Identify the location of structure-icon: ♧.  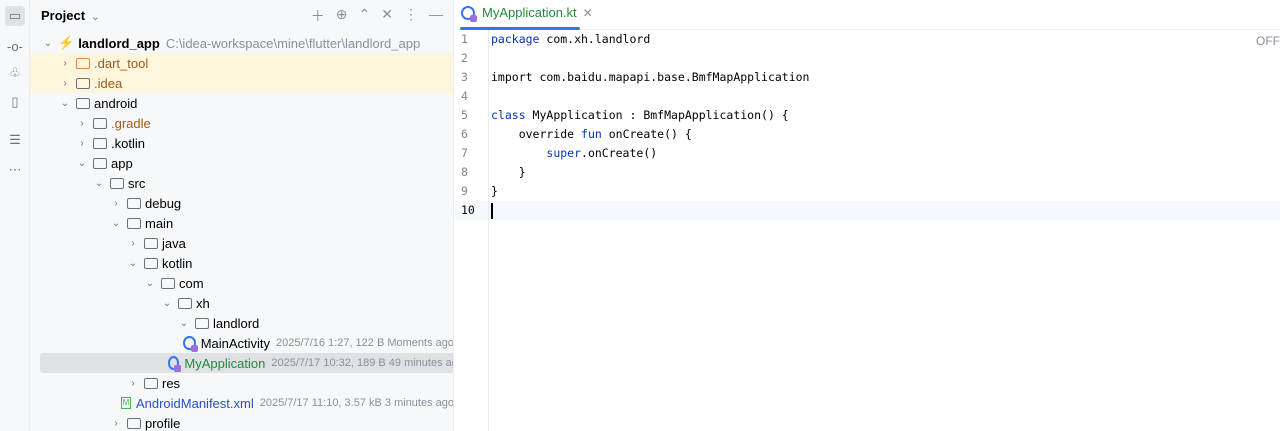
(15, 73).